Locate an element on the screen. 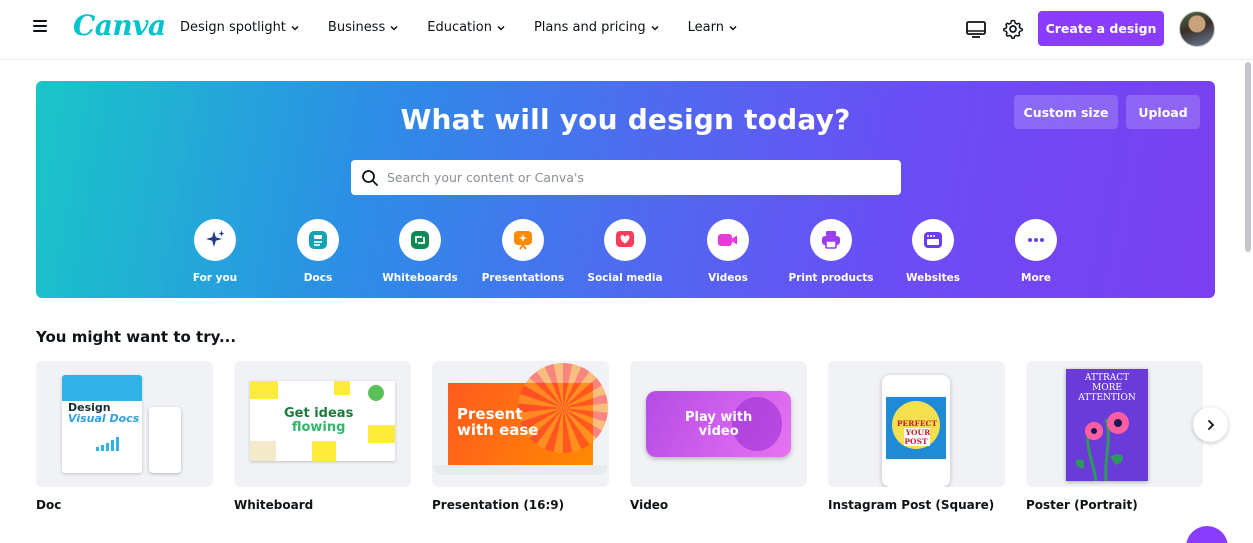 The image size is (1253, 543). template-thumbnail: Play with video is located at coordinates (718, 424).